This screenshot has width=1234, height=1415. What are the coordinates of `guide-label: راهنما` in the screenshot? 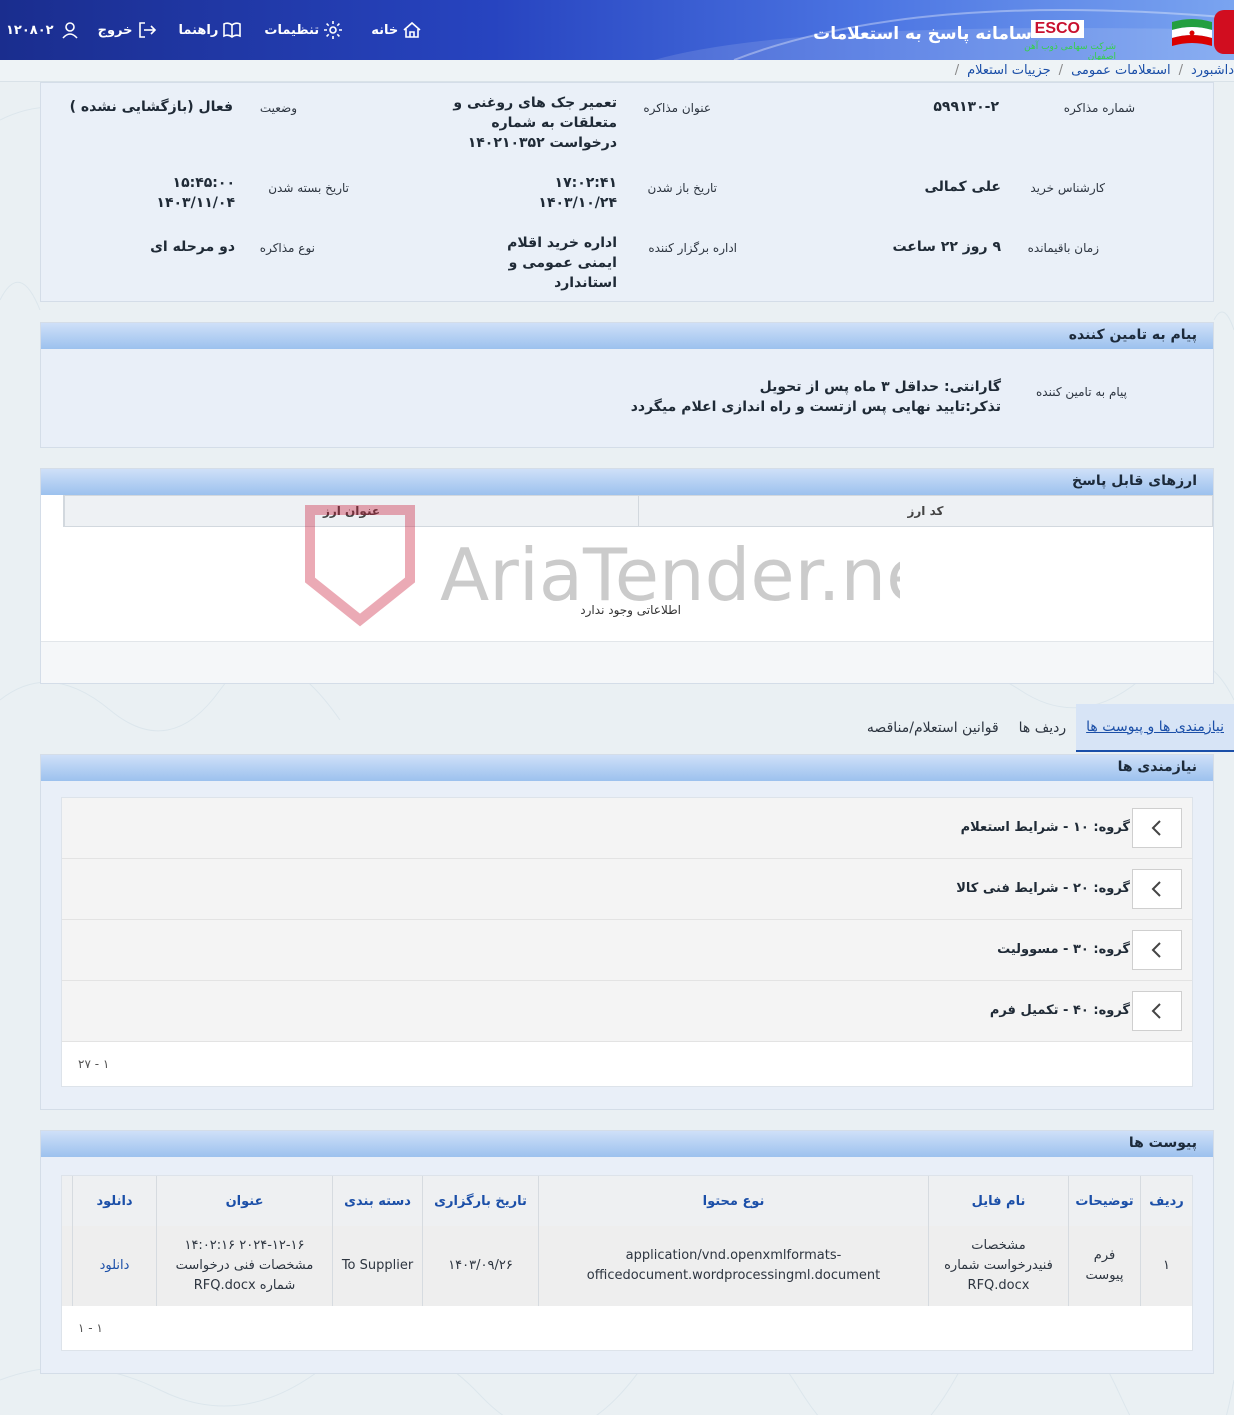 It's located at (198, 30).